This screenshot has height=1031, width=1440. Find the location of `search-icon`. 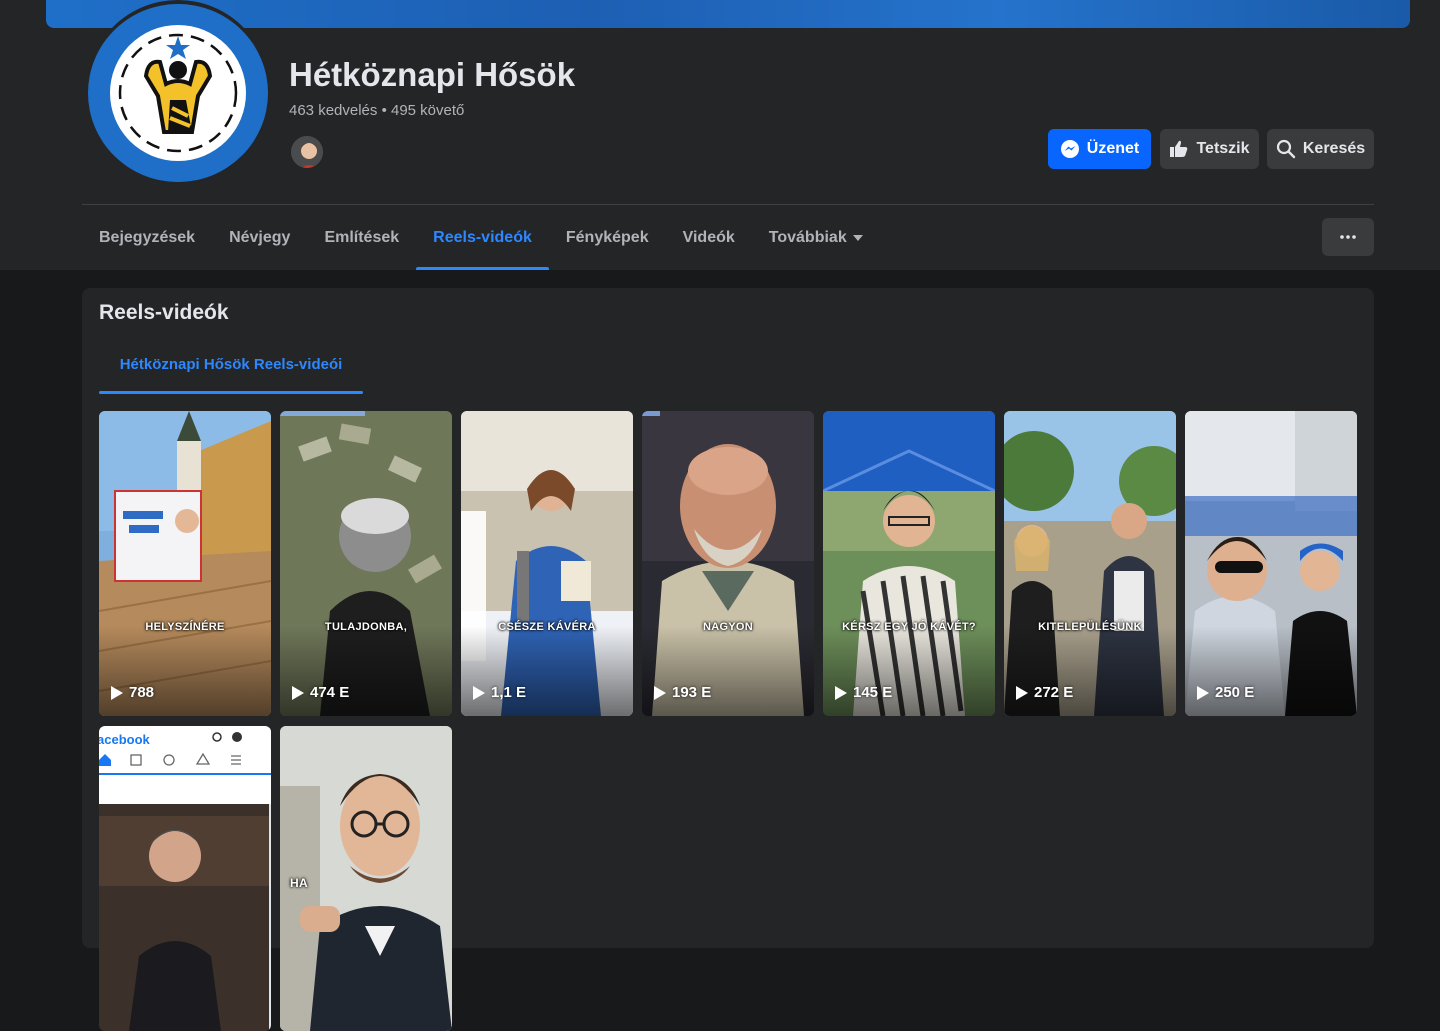

search-icon is located at coordinates (1286, 149).